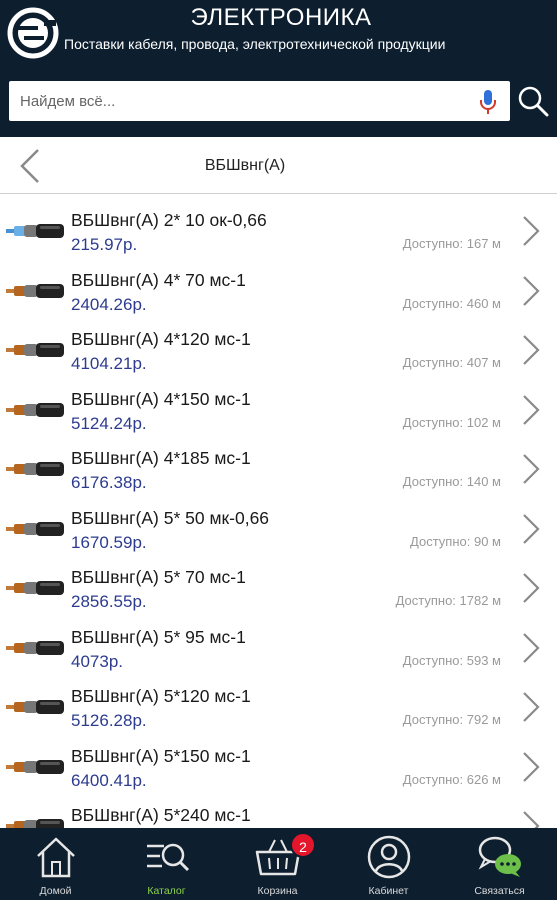 The height and width of the screenshot is (900, 557). What do you see at coordinates (499, 891) in the screenshot?
I see `nav-label-contact: Связаться` at bounding box center [499, 891].